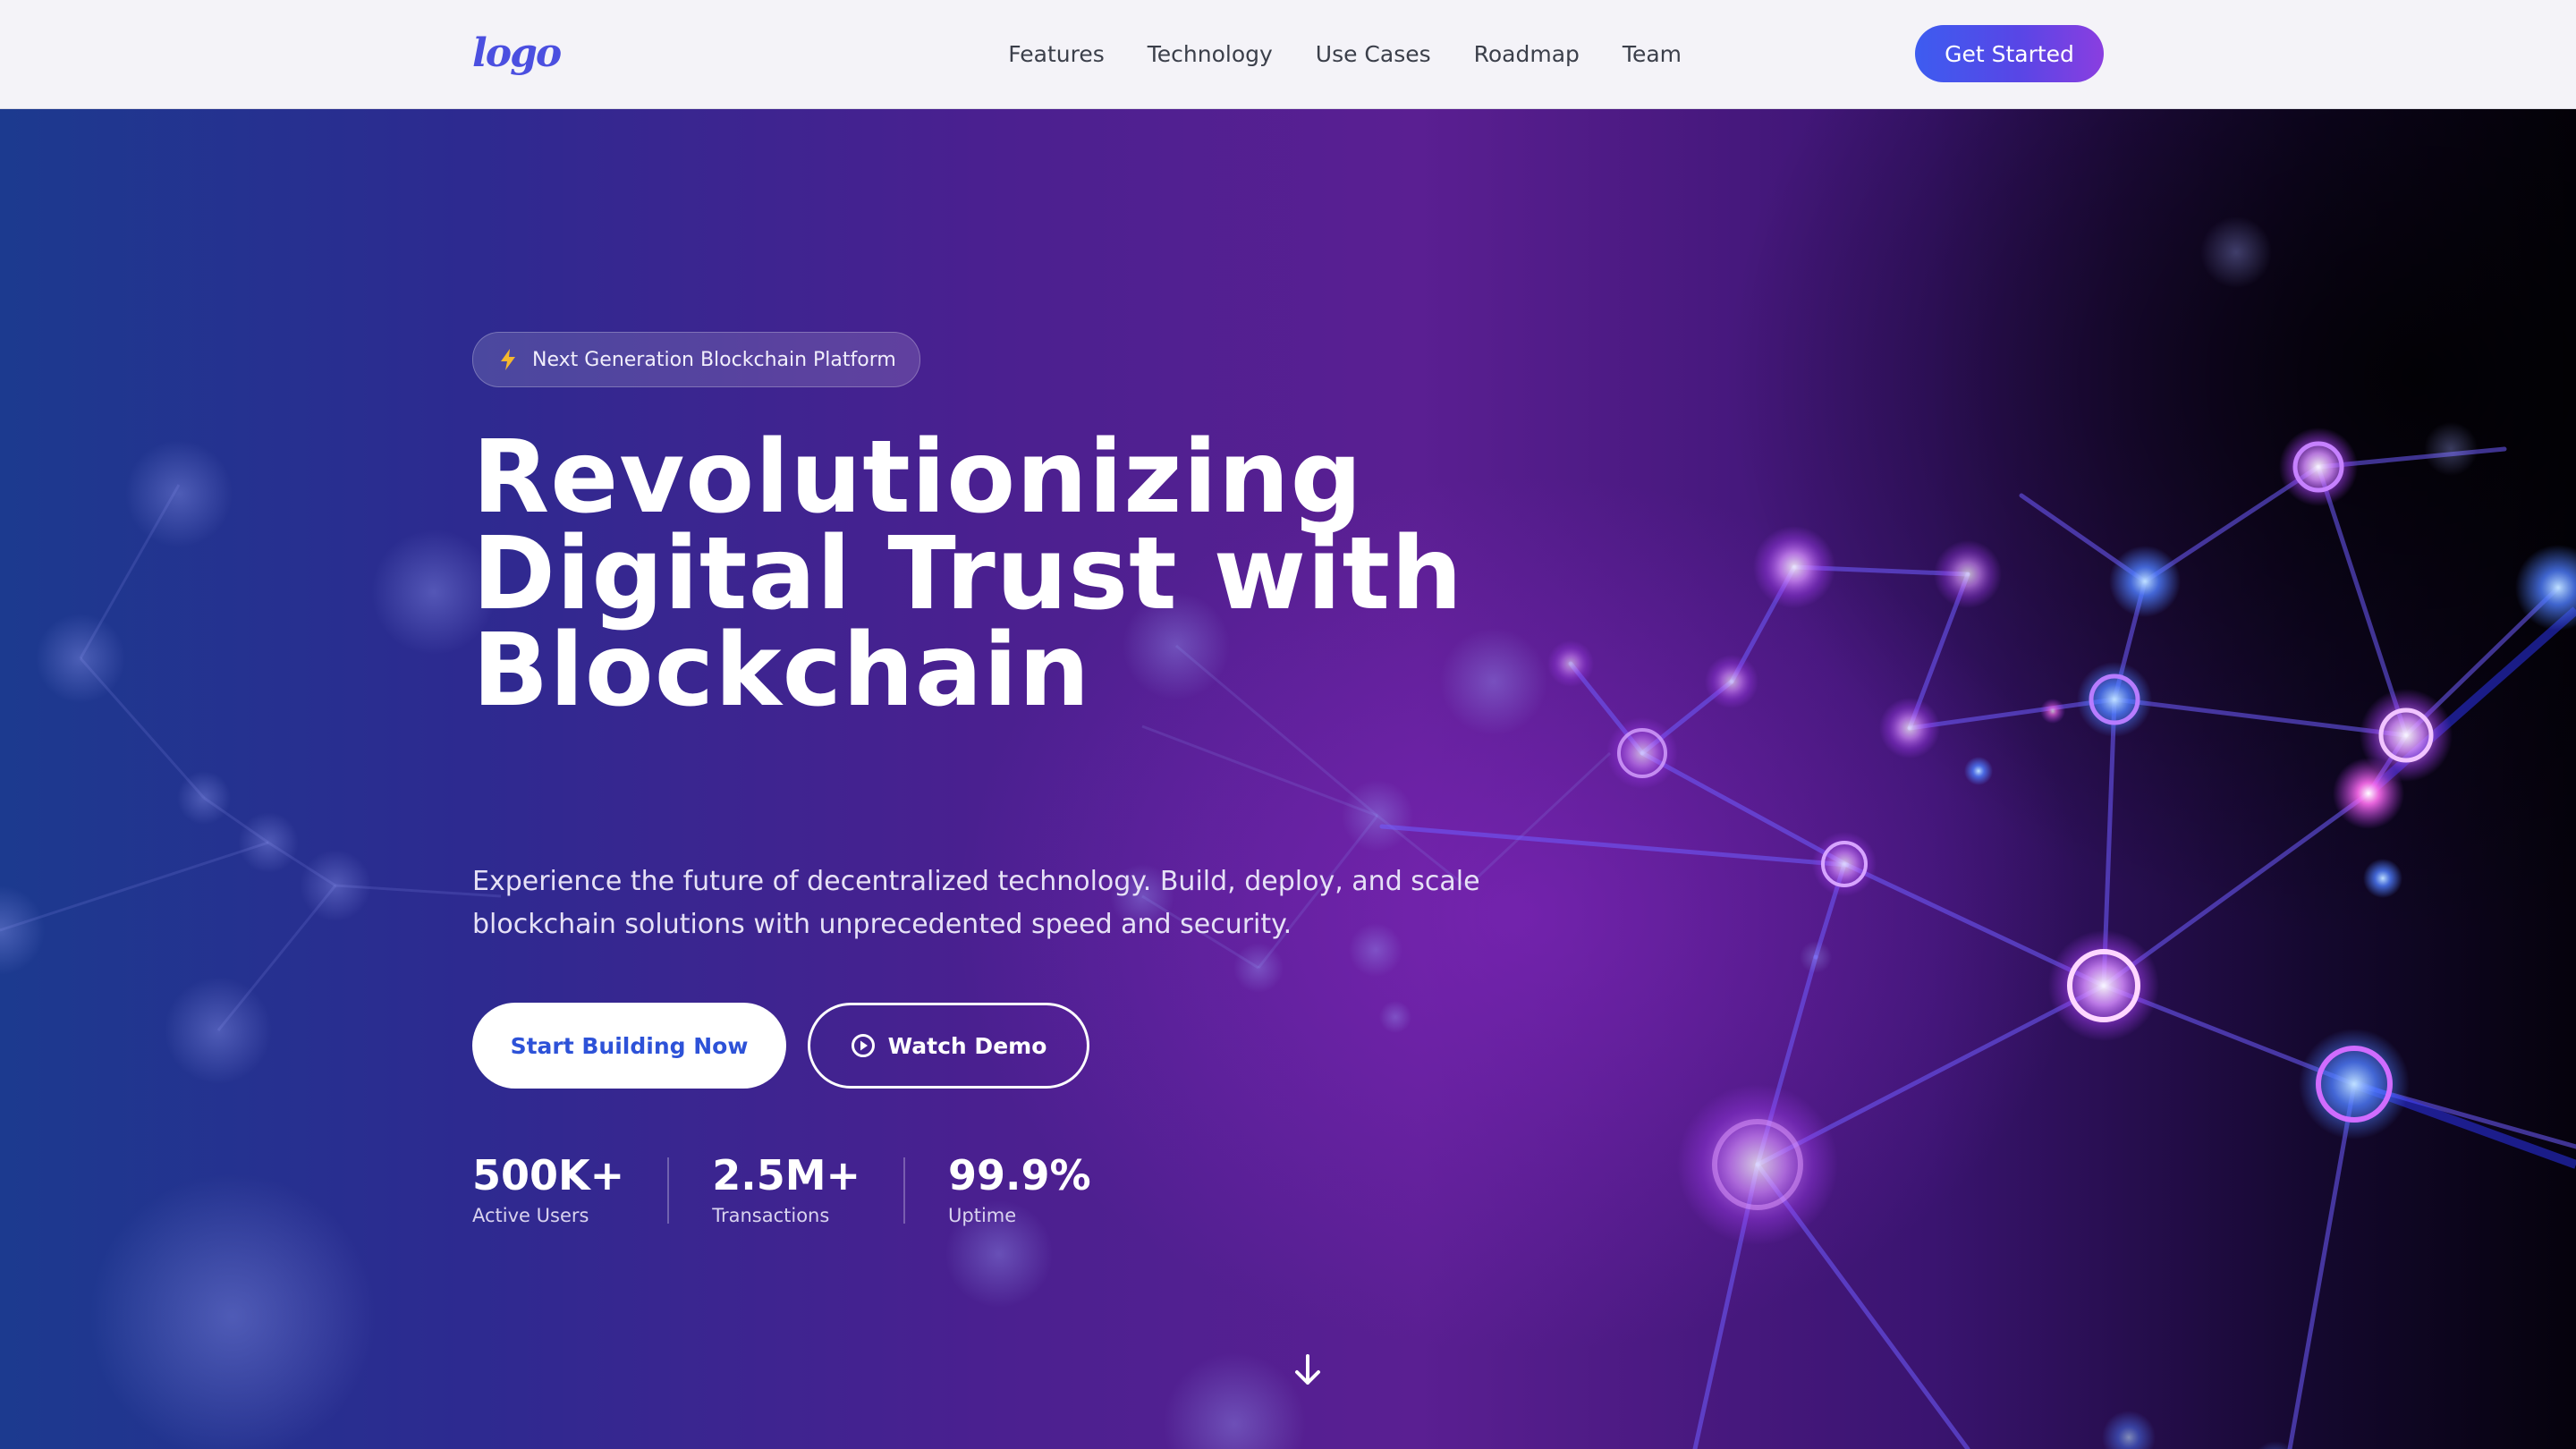 Image resolution: width=2576 pixels, height=1449 pixels. Describe the element at coordinates (917, 477) in the screenshot. I see `hero-headline-line-1: Revolutionizing` at that location.